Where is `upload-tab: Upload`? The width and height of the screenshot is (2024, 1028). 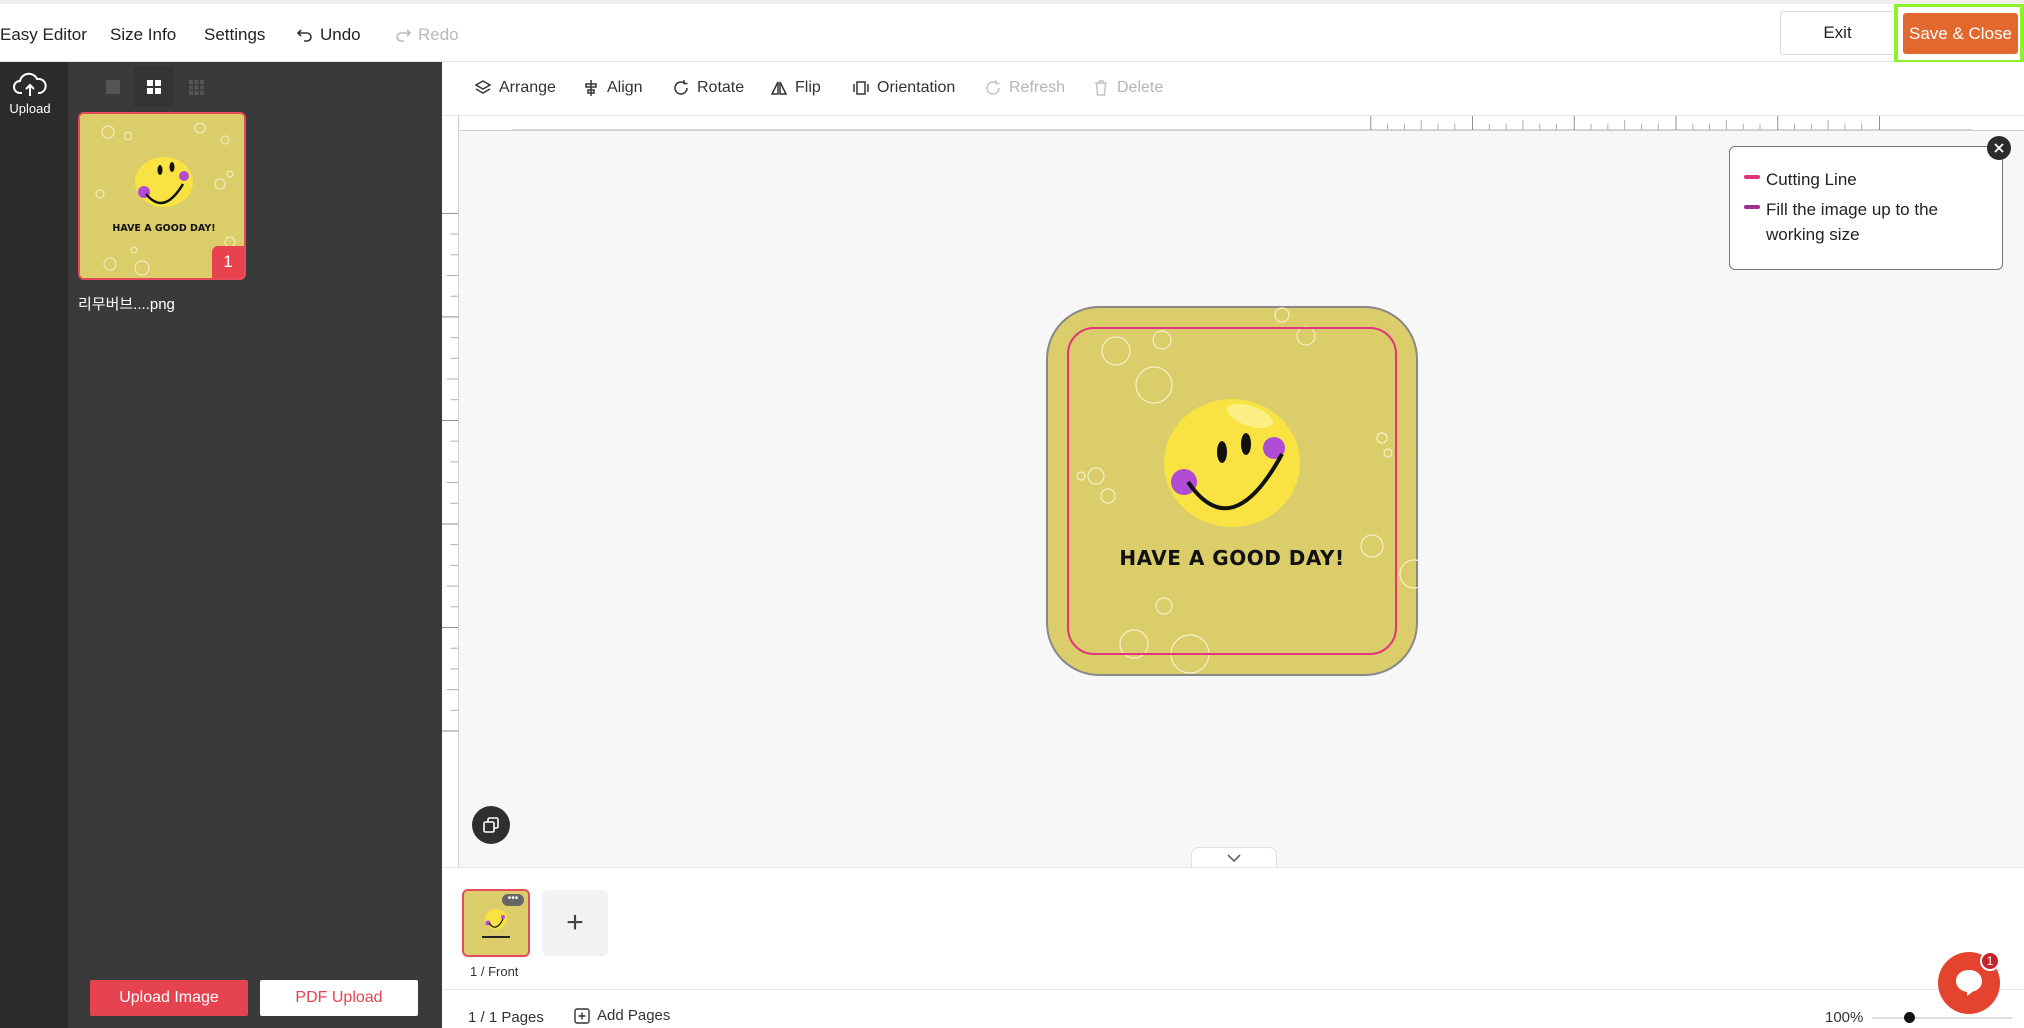
upload-tab: Upload is located at coordinates (30, 94).